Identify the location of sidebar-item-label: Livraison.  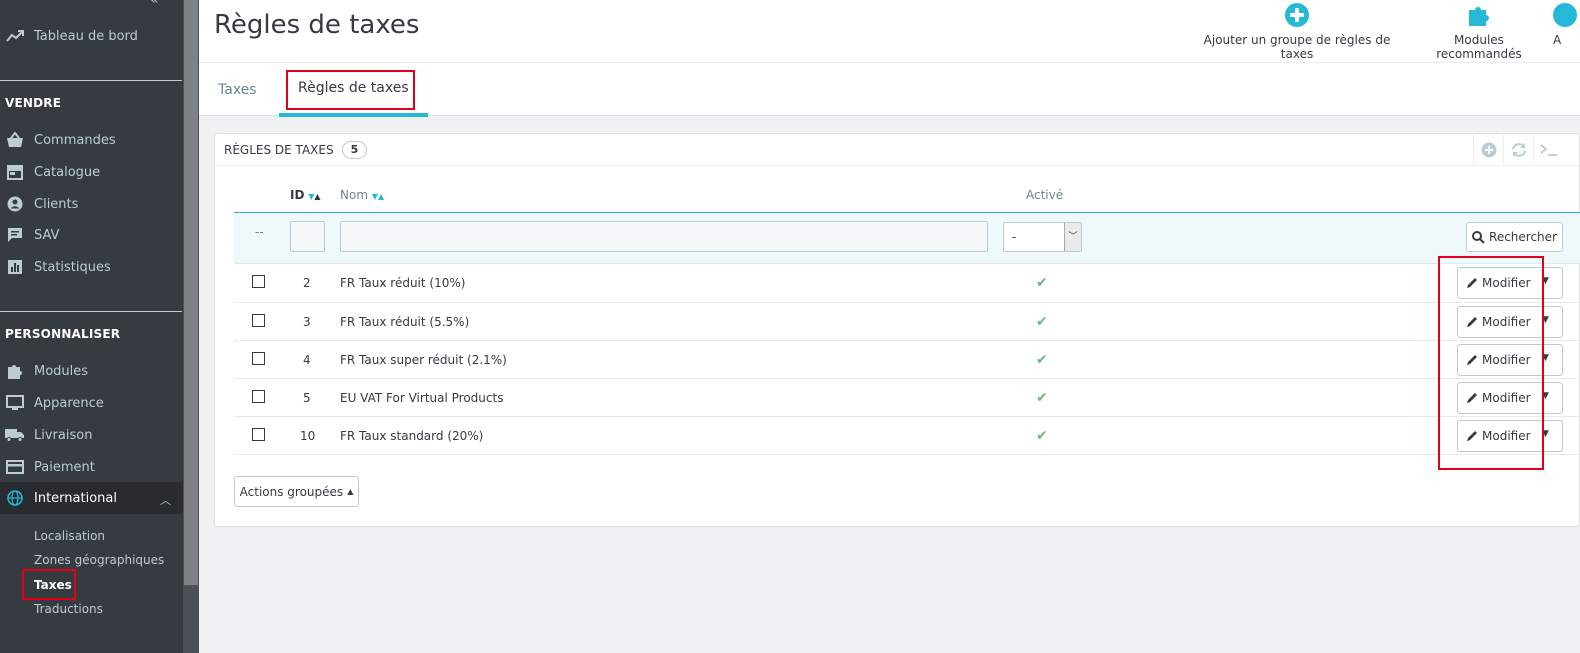
(63, 435).